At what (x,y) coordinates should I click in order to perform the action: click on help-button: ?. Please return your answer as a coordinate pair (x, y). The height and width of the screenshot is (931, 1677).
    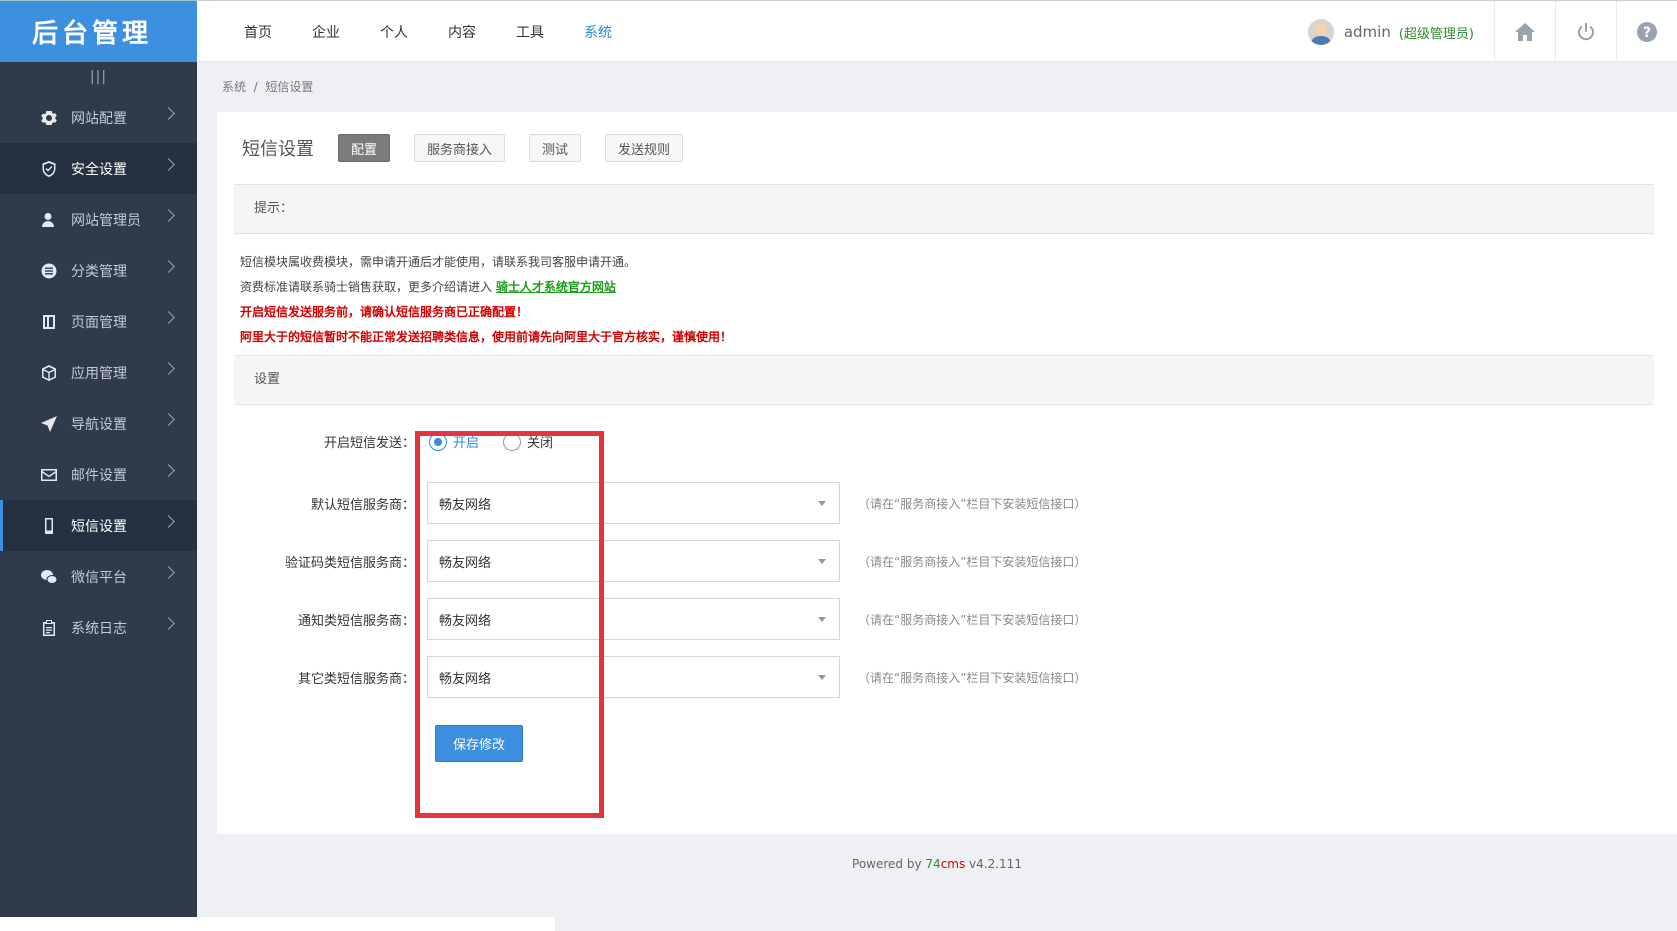
    Looking at the image, I should click on (1646, 32).